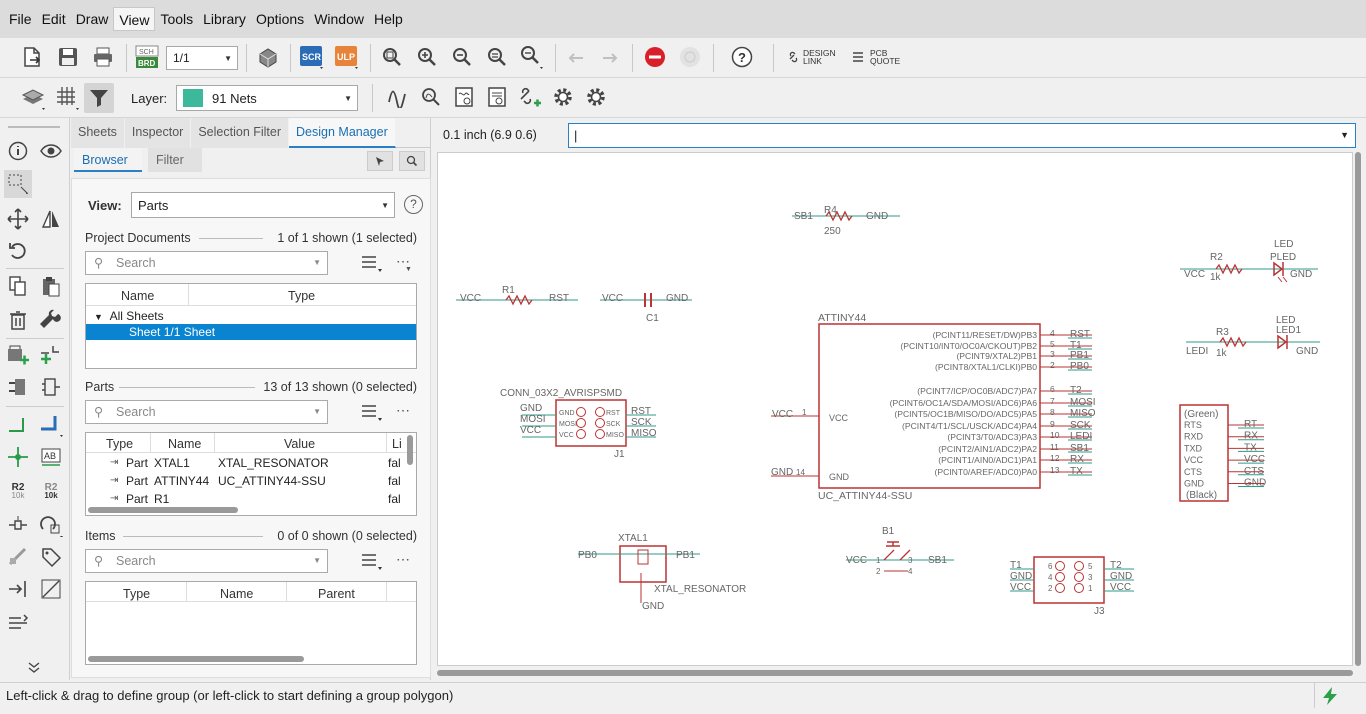  I want to click on drc-icon, so click(464, 97).